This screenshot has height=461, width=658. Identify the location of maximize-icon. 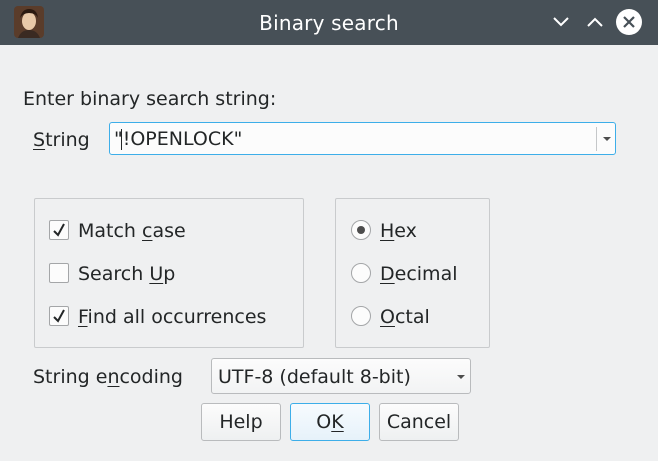
(595, 22).